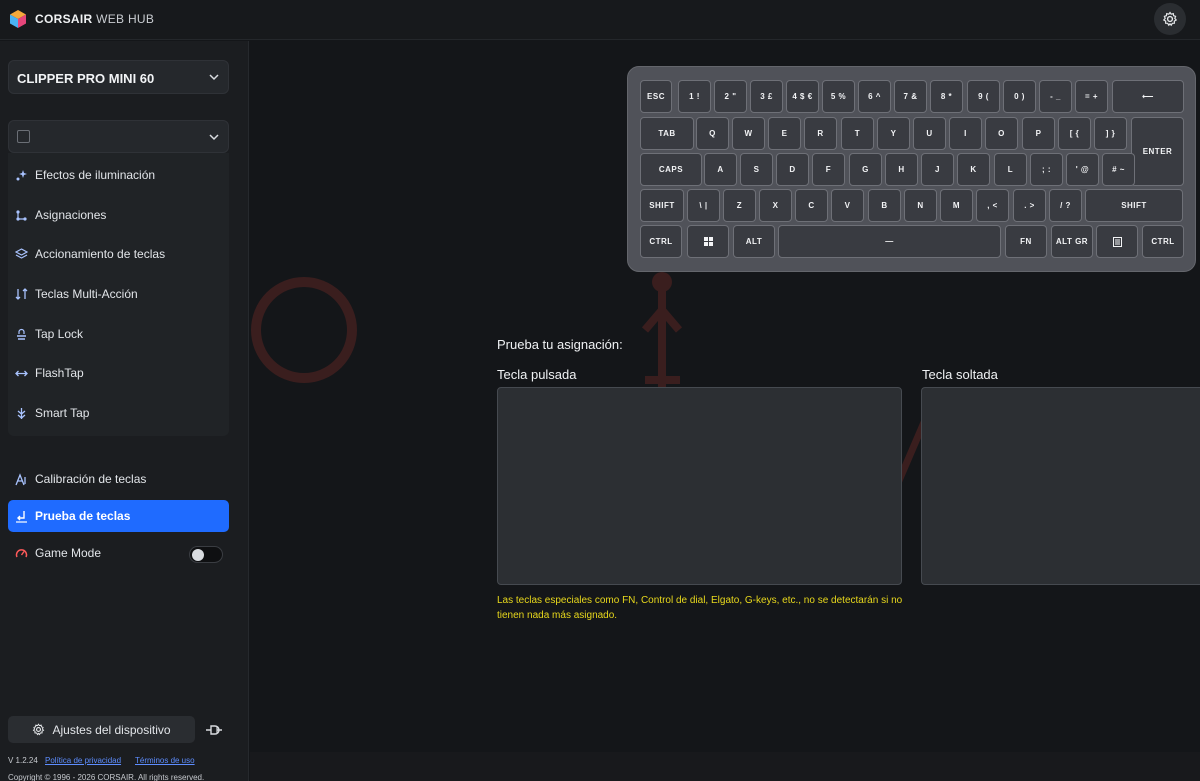  What do you see at coordinates (748, 133) in the screenshot?
I see `key-w: W` at bounding box center [748, 133].